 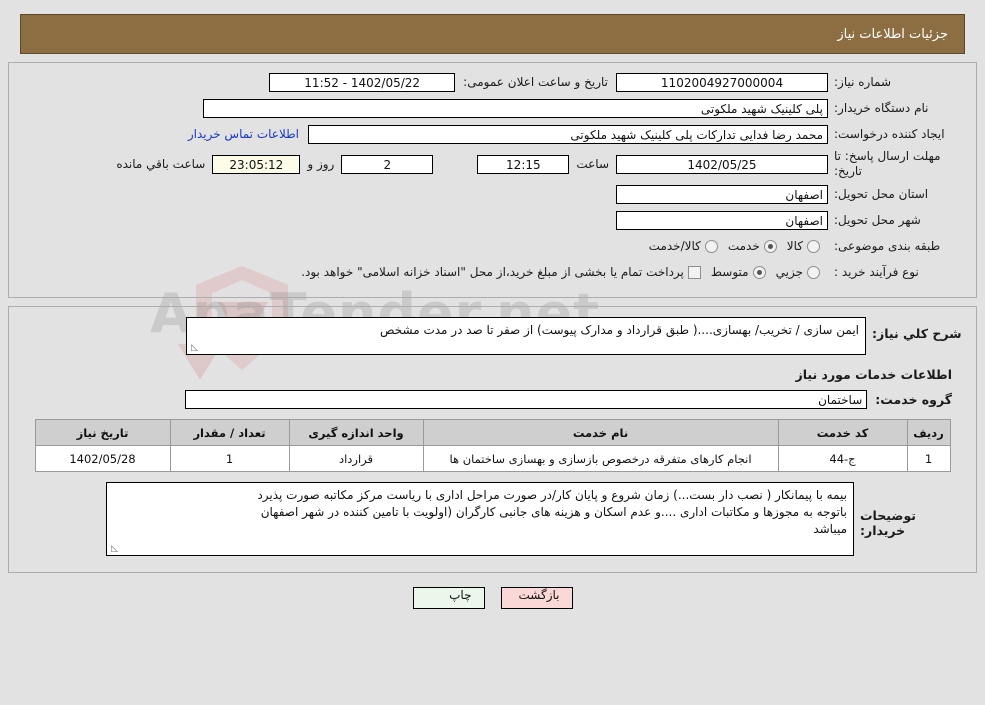 What do you see at coordinates (813, 246) in the screenshot?
I see `radio-classification-kala` at bounding box center [813, 246].